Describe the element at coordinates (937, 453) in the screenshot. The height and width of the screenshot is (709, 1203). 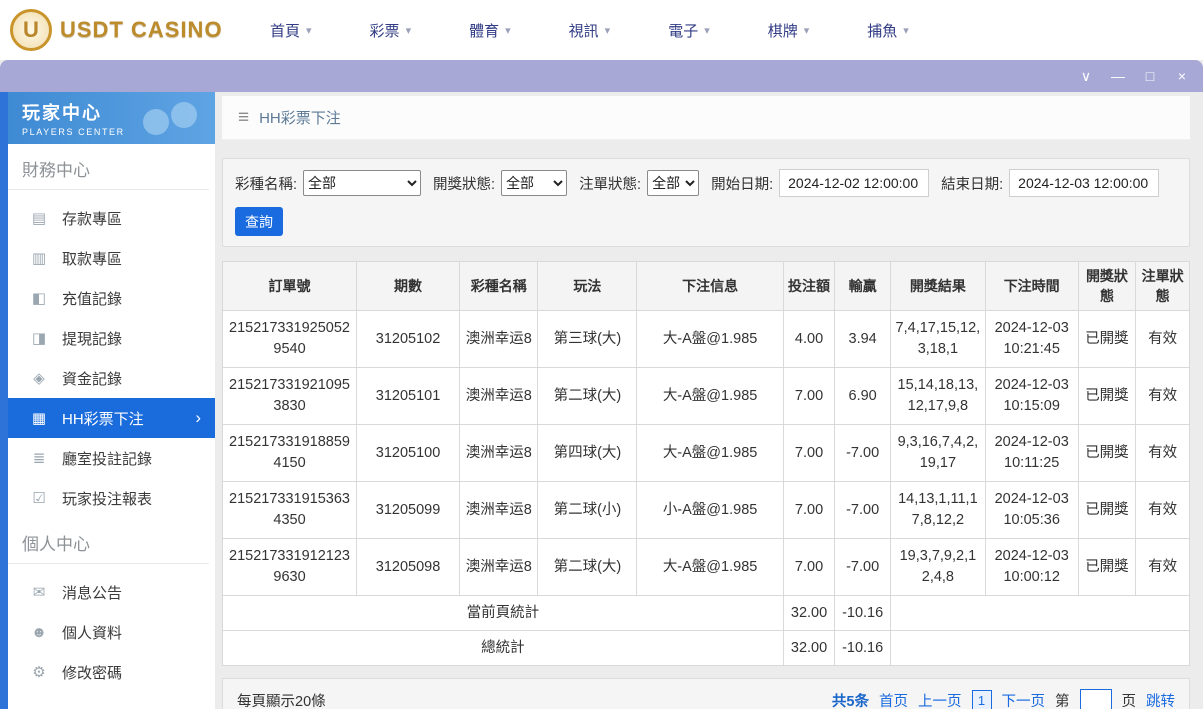
I see `cell-draw-result: 9,3,16,7,4,2,19,17` at that location.